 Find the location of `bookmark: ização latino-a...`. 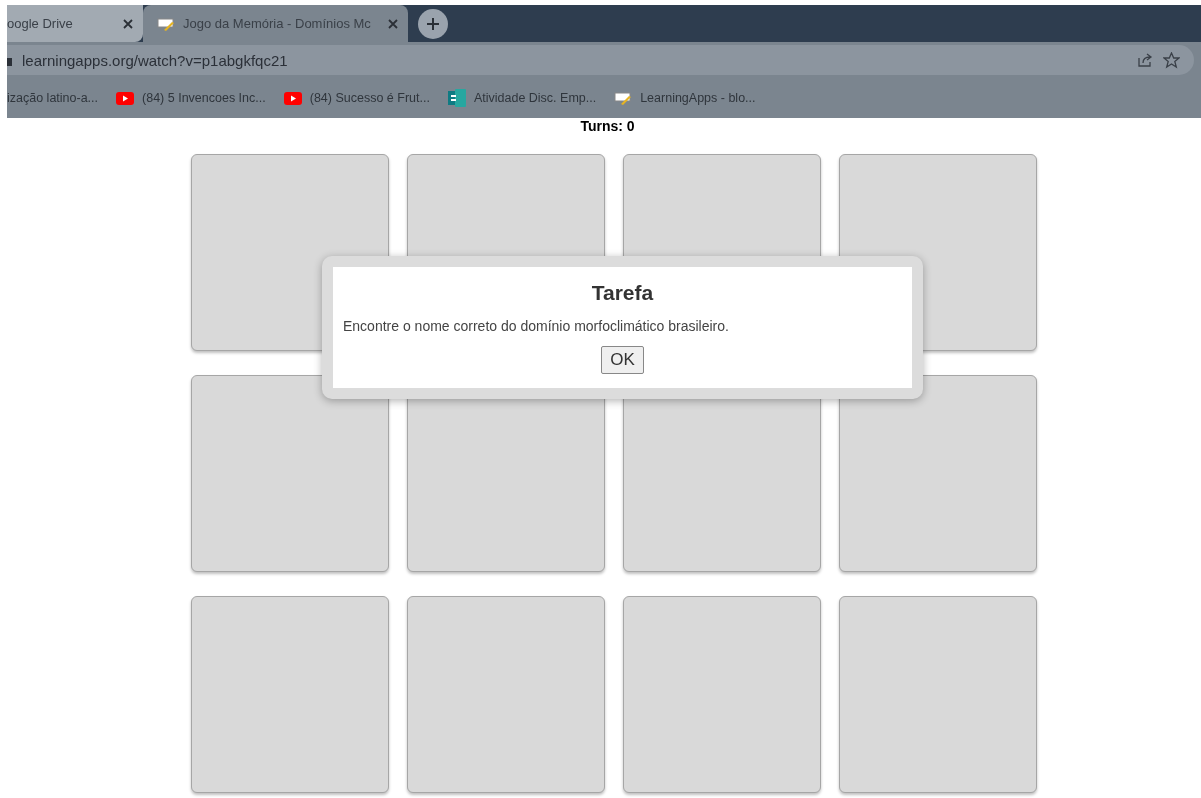

bookmark: ização latino-a... is located at coordinates (53, 98).